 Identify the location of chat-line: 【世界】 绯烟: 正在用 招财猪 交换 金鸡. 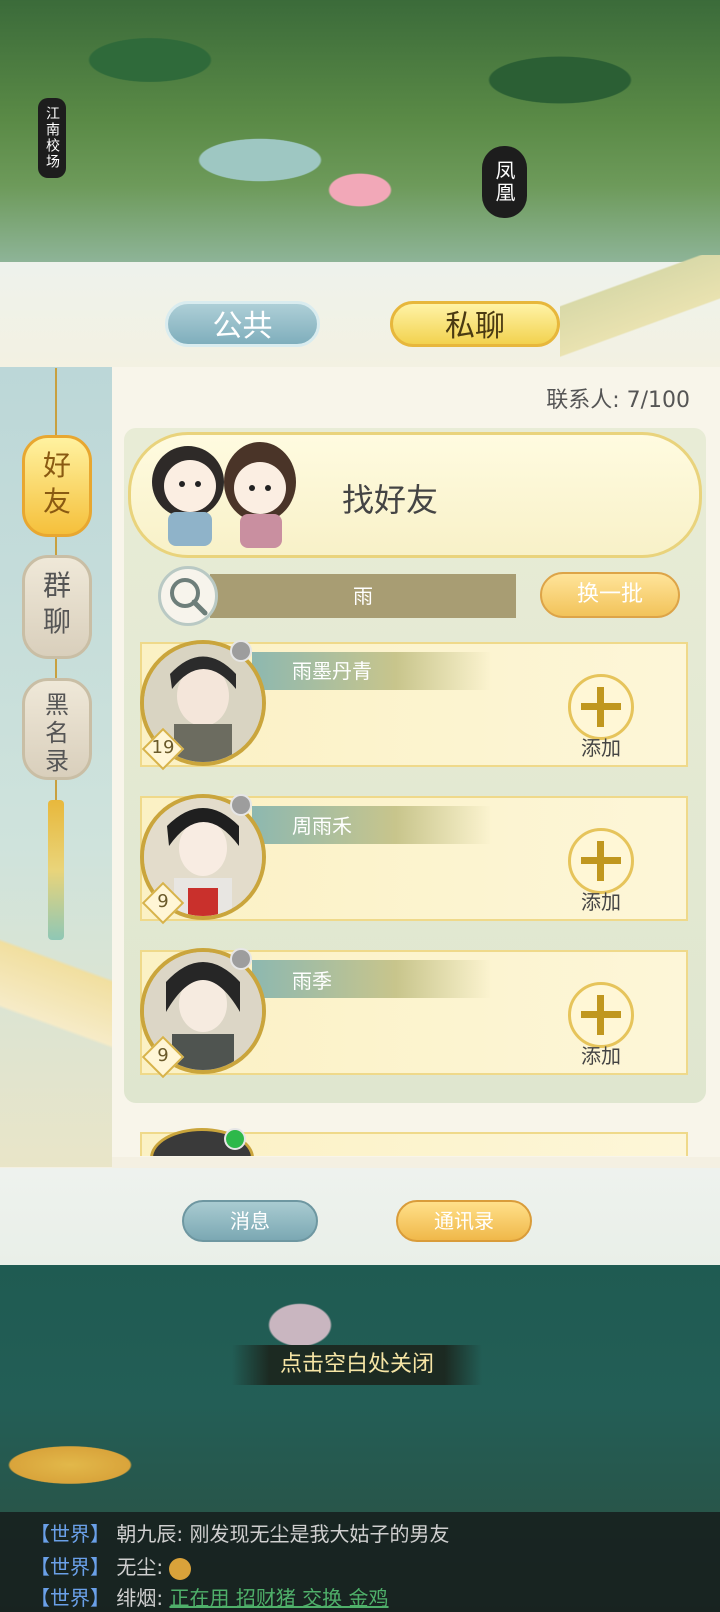
(209, 1596).